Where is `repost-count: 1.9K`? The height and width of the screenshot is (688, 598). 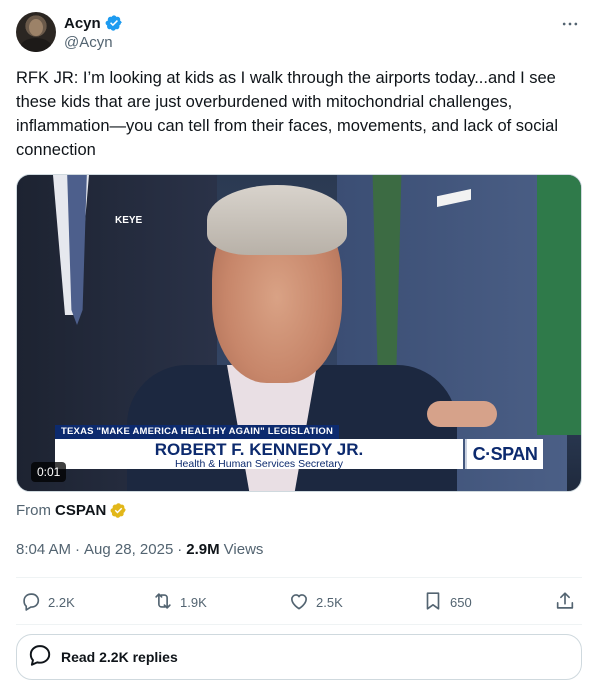 repost-count: 1.9K is located at coordinates (193, 602).